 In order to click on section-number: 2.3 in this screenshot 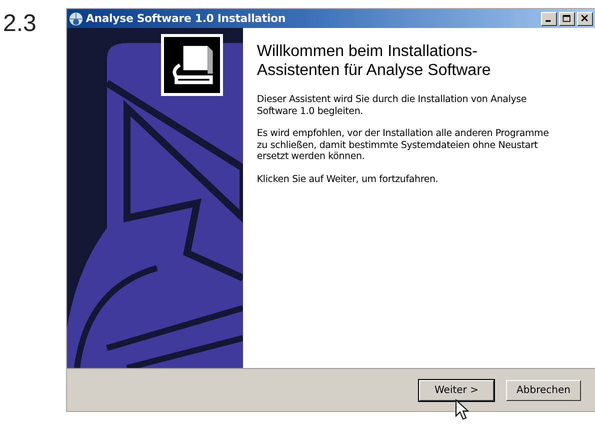, I will do `click(20, 23)`.